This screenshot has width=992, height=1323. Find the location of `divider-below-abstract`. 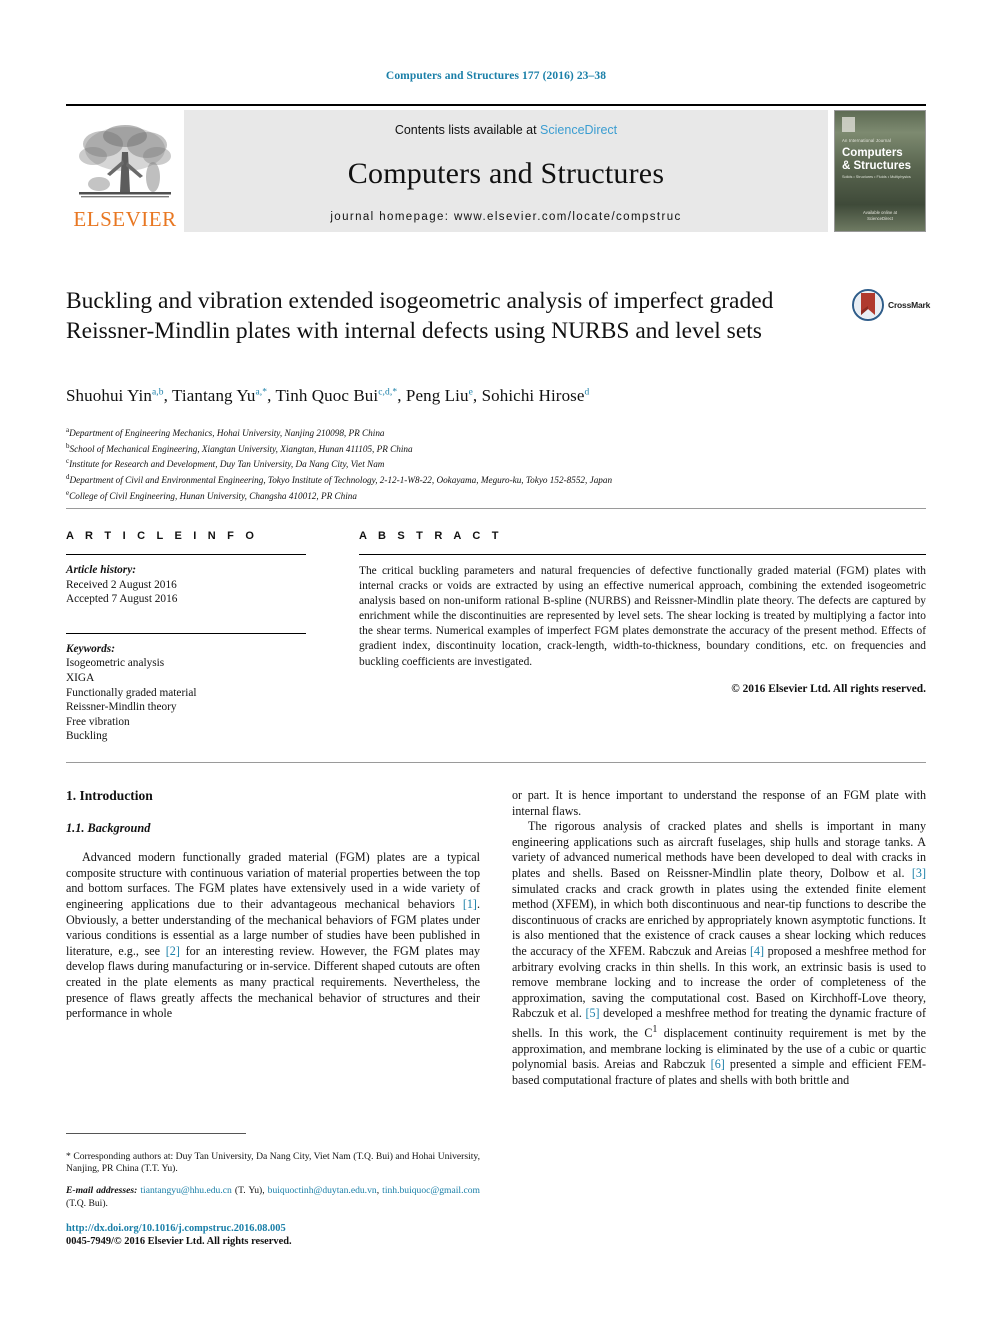

divider-below-abstract is located at coordinates (496, 762).